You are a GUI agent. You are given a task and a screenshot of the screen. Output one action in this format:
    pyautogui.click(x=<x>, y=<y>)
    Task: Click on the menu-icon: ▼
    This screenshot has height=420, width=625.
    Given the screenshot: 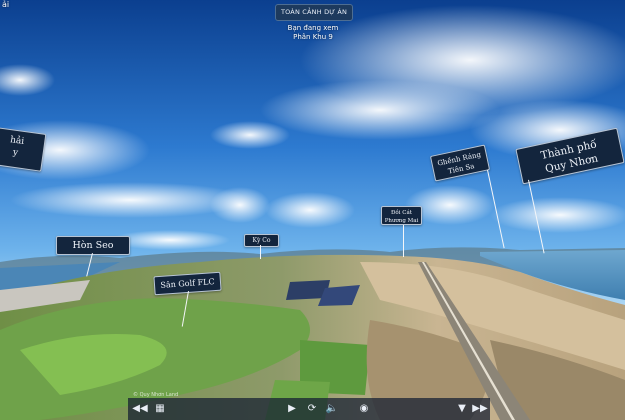 What is the action you would take?
    pyautogui.click(x=462, y=409)
    